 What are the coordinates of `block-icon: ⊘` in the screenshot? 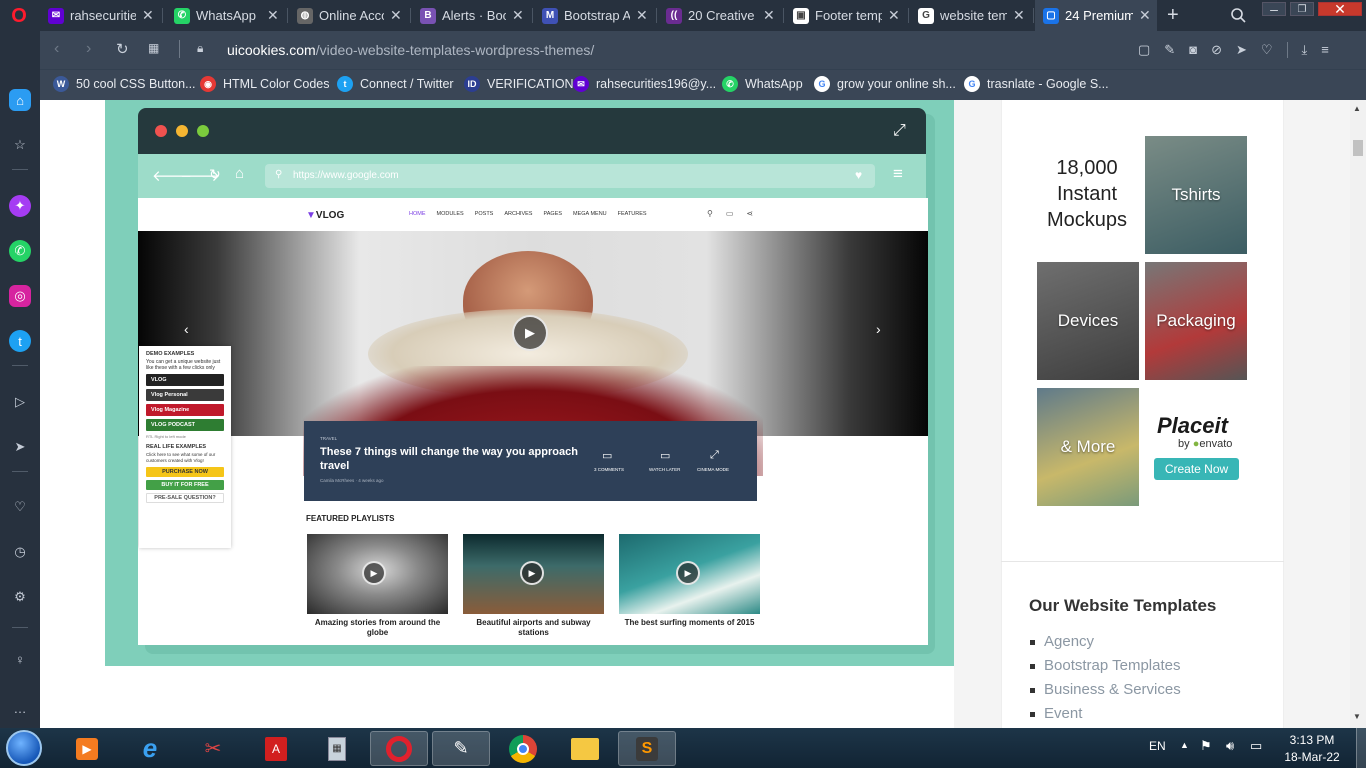 It's located at (1216, 50).